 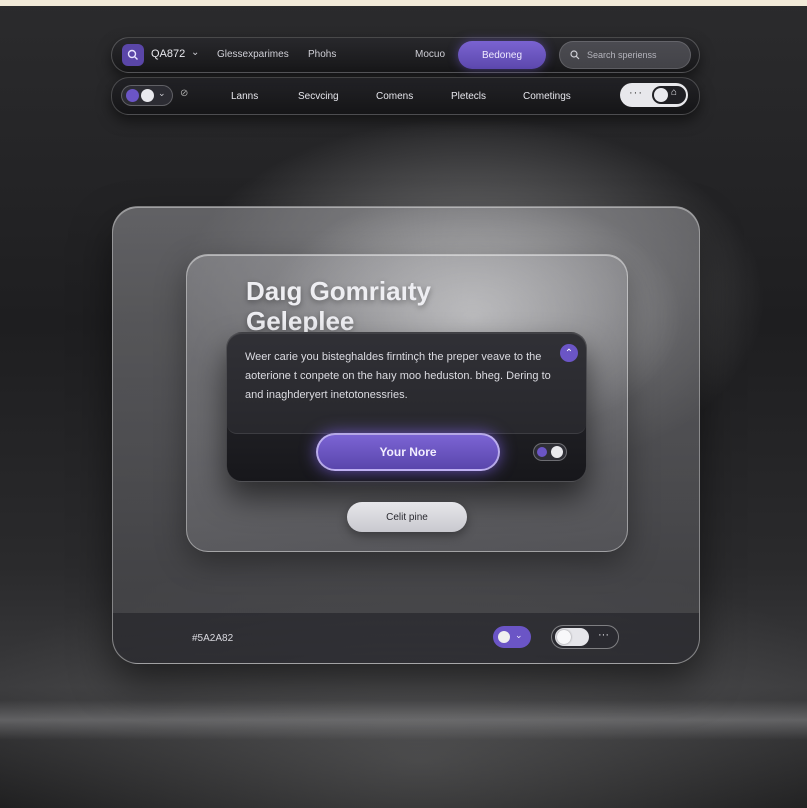 What do you see at coordinates (408, 452) in the screenshot?
I see `primary-cta-button: Your Nore` at bounding box center [408, 452].